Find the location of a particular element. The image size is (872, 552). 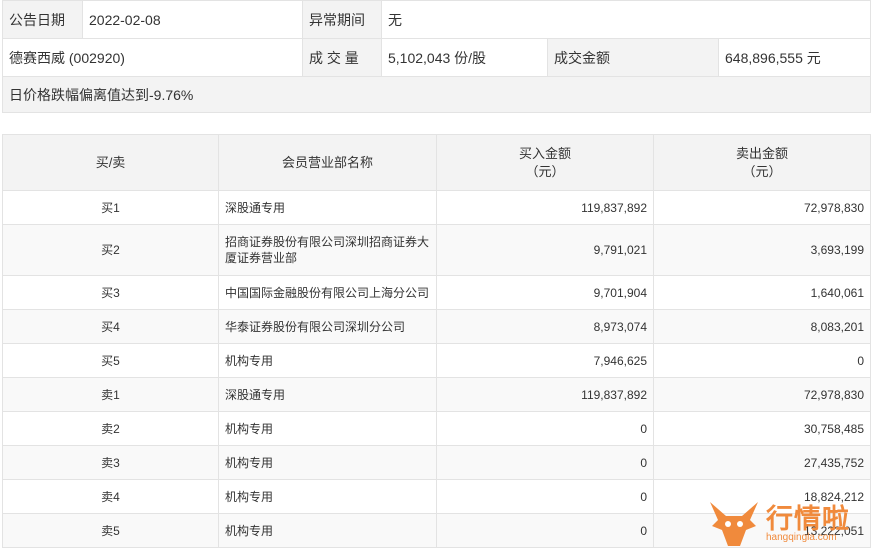

amount-label: 成交金额 is located at coordinates (633, 57).